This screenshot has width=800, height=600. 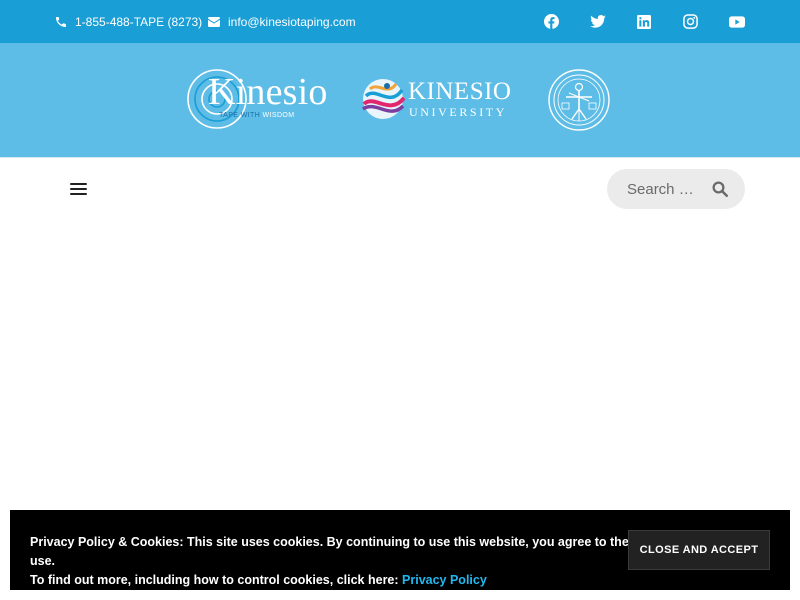 I want to click on globe-icon, so click(x=384, y=99).